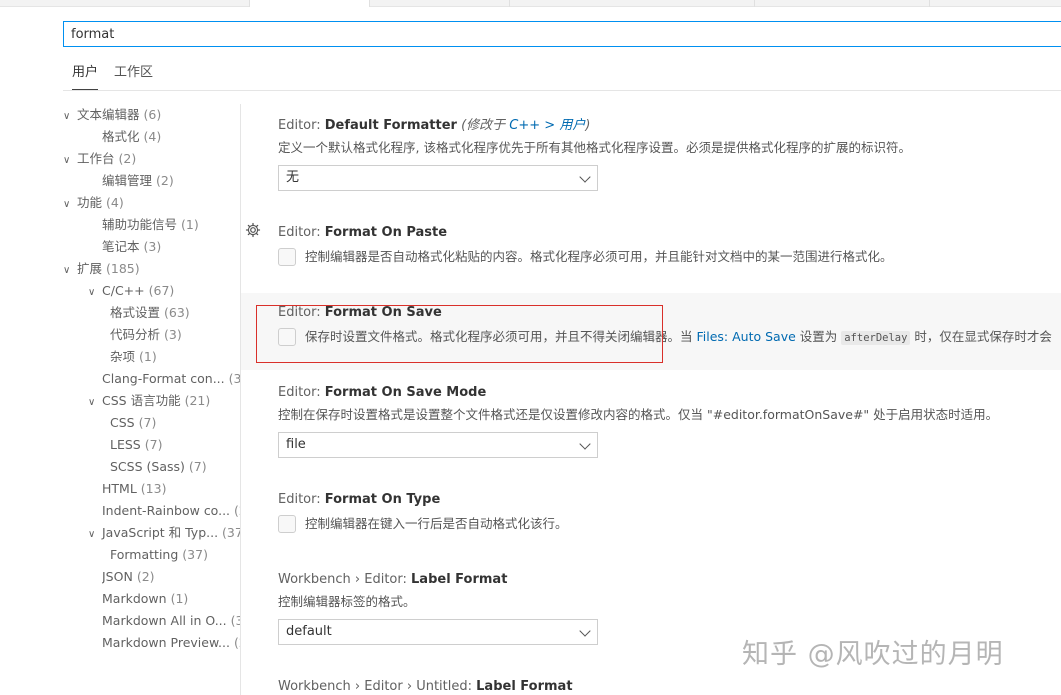 The image size is (1061, 695). Describe the element at coordinates (147, 466) in the screenshot. I see `toc-item-label: SCSS (Sass)` at that location.